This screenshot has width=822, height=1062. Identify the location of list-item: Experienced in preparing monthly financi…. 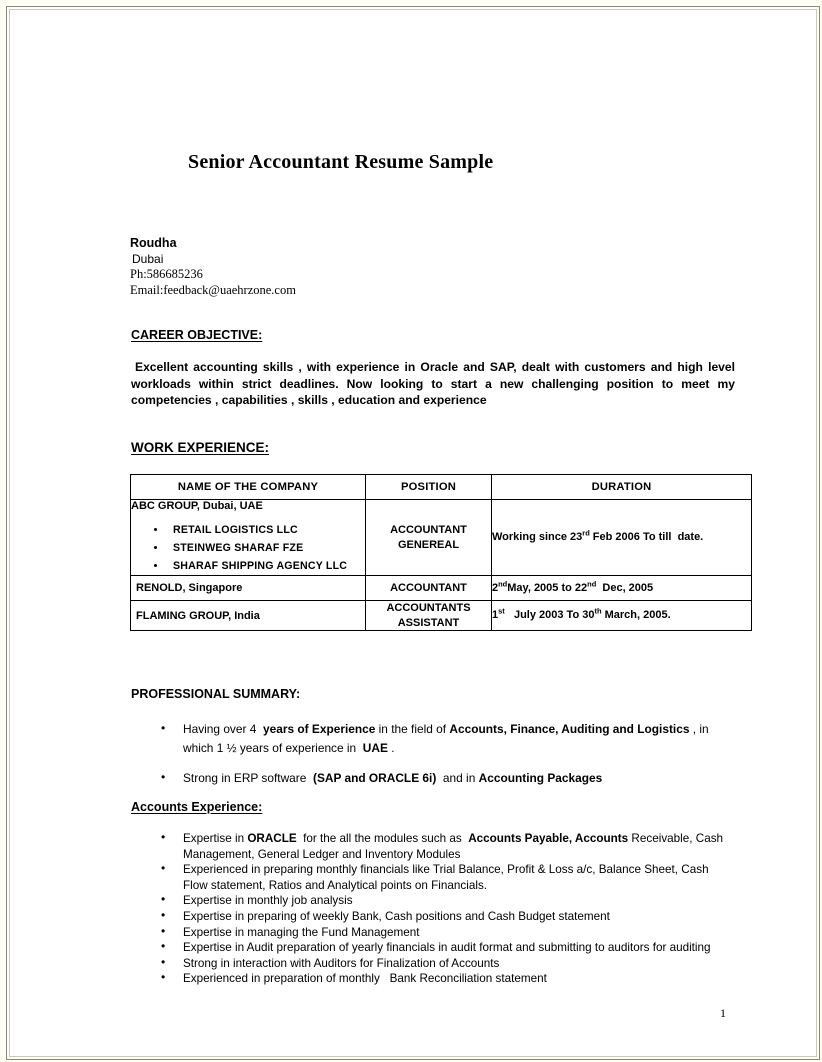
(431, 877).